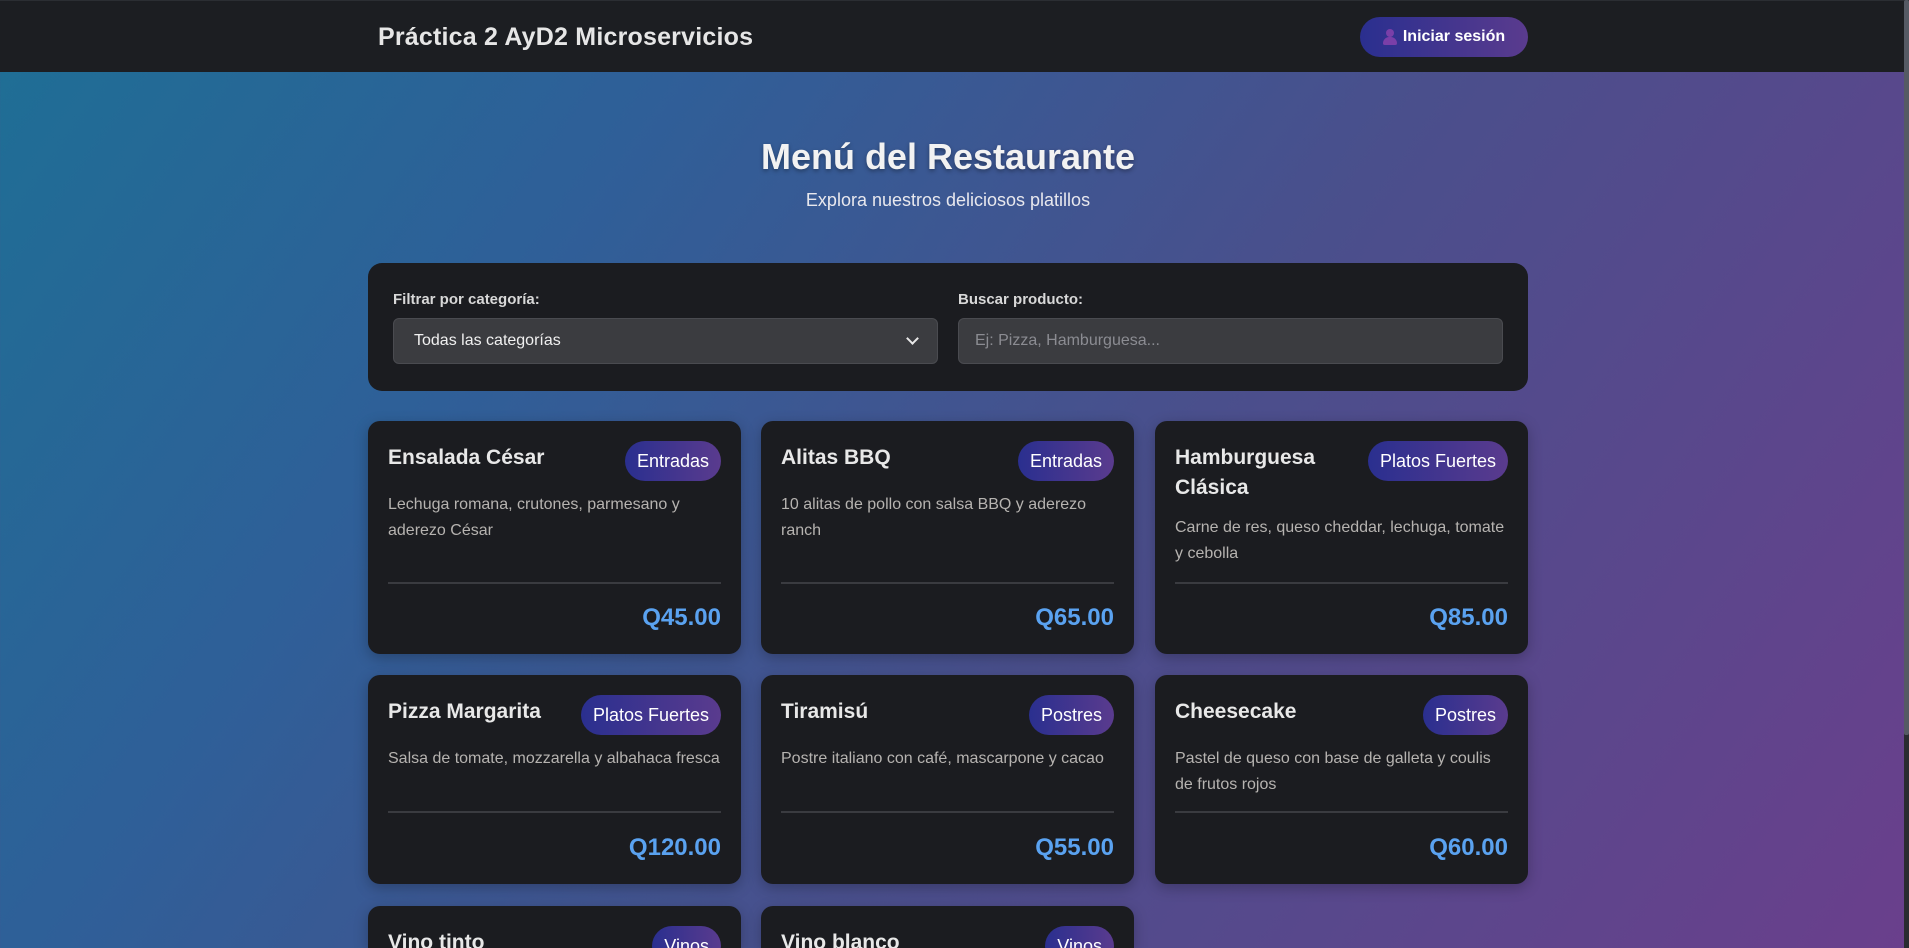 The width and height of the screenshot is (1909, 948). What do you see at coordinates (1389, 37) in the screenshot?
I see `user-icon` at bounding box center [1389, 37].